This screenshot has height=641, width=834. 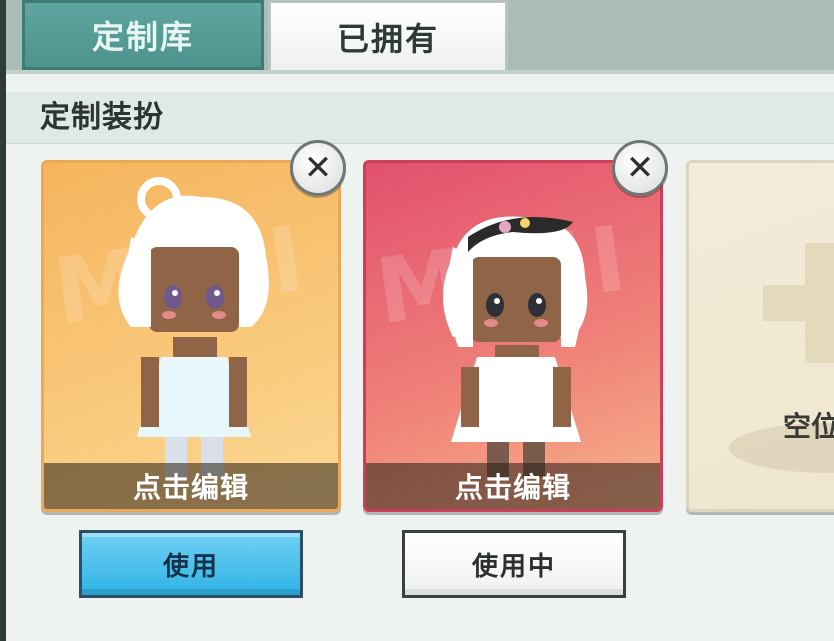 I want to click on delete-outfit-2-button: ✕, so click(x=640, y=168).